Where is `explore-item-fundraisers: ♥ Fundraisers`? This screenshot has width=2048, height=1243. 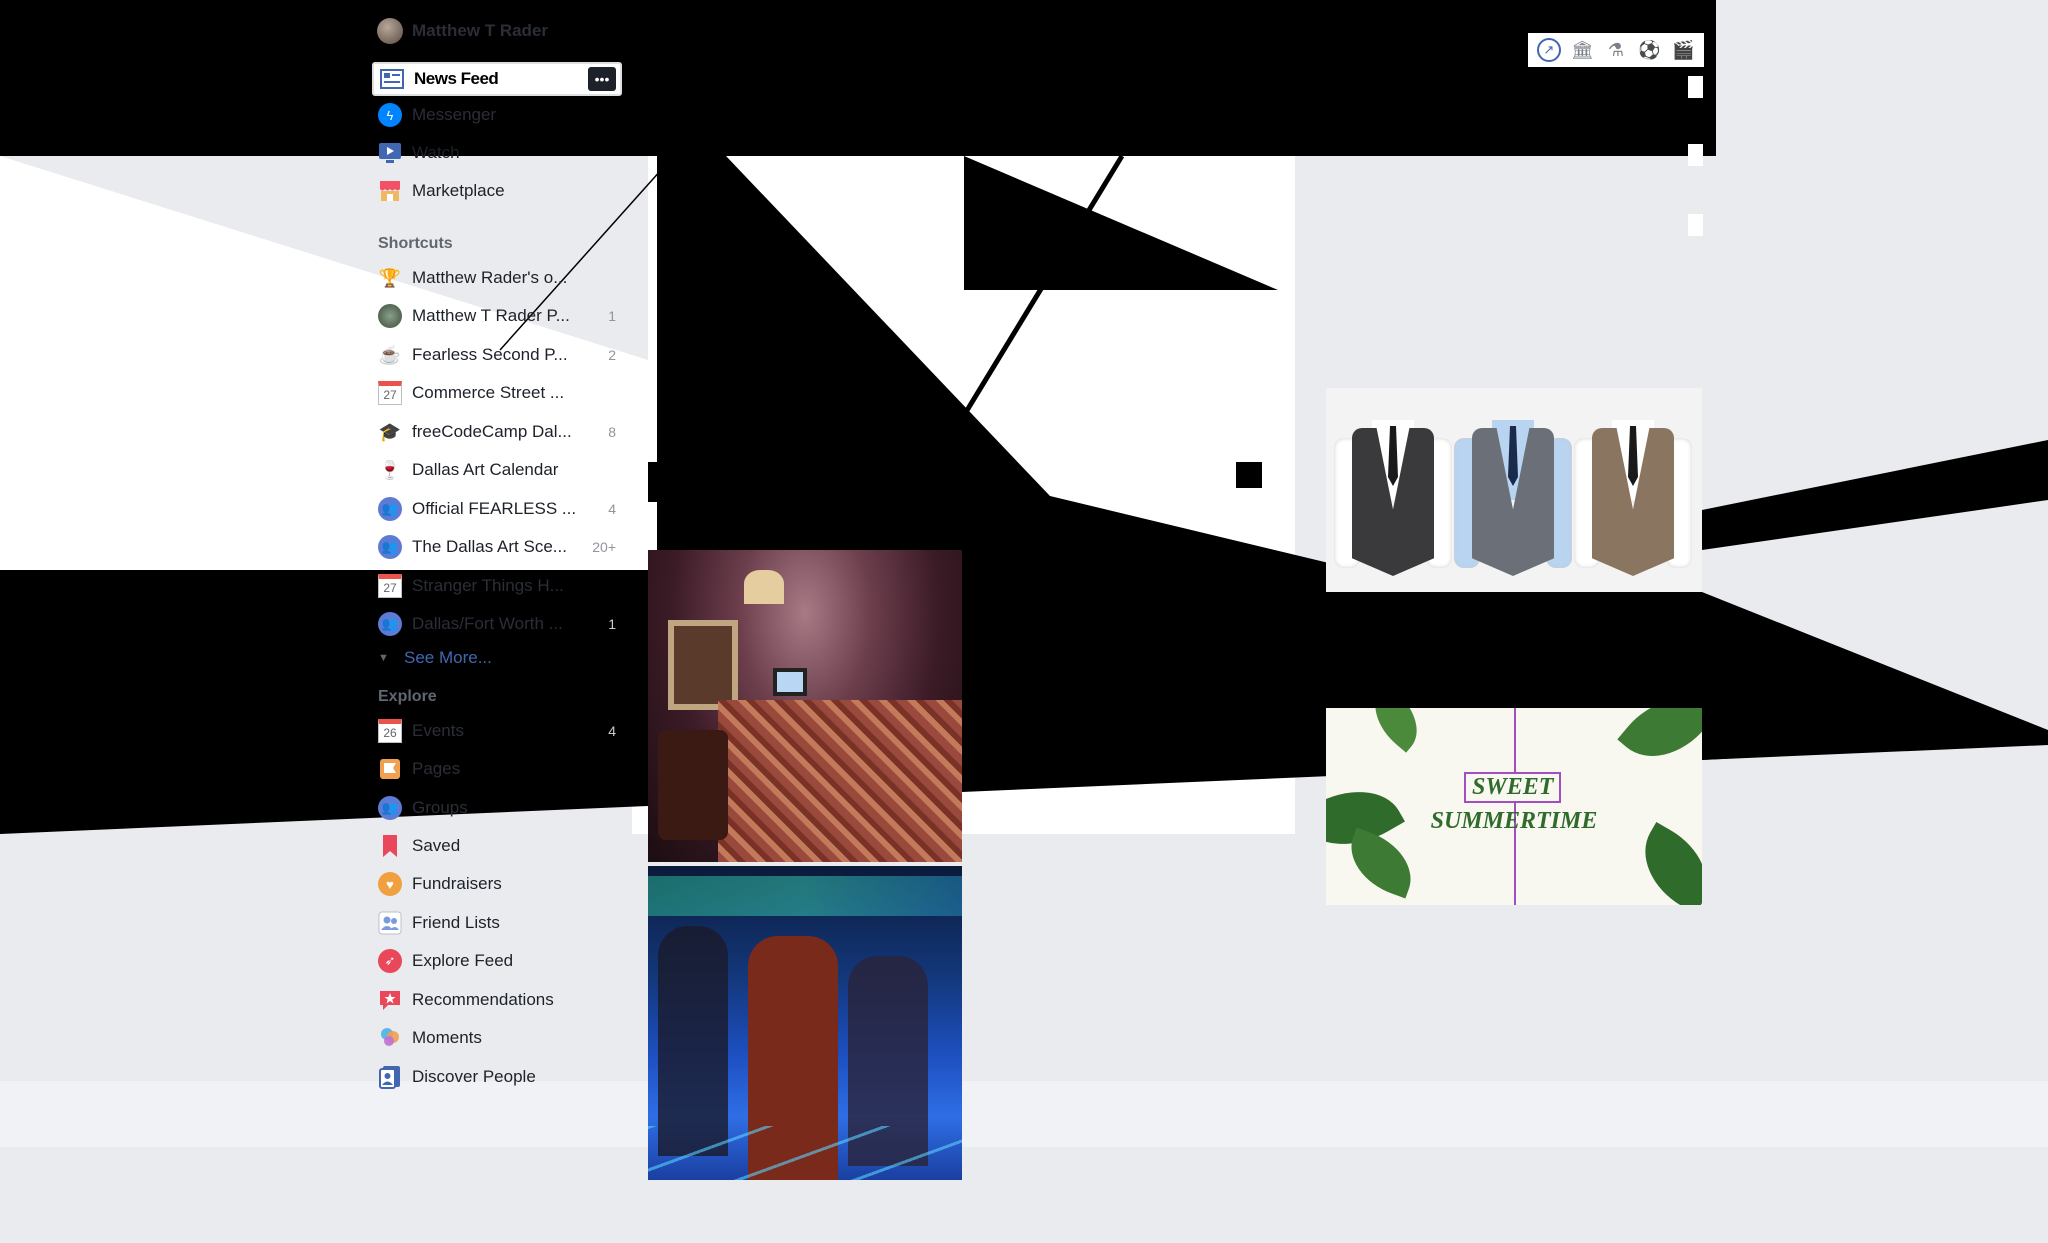
explore-item-fundraisers: ♥ Fundraisers is located at coordinates (497, 884).